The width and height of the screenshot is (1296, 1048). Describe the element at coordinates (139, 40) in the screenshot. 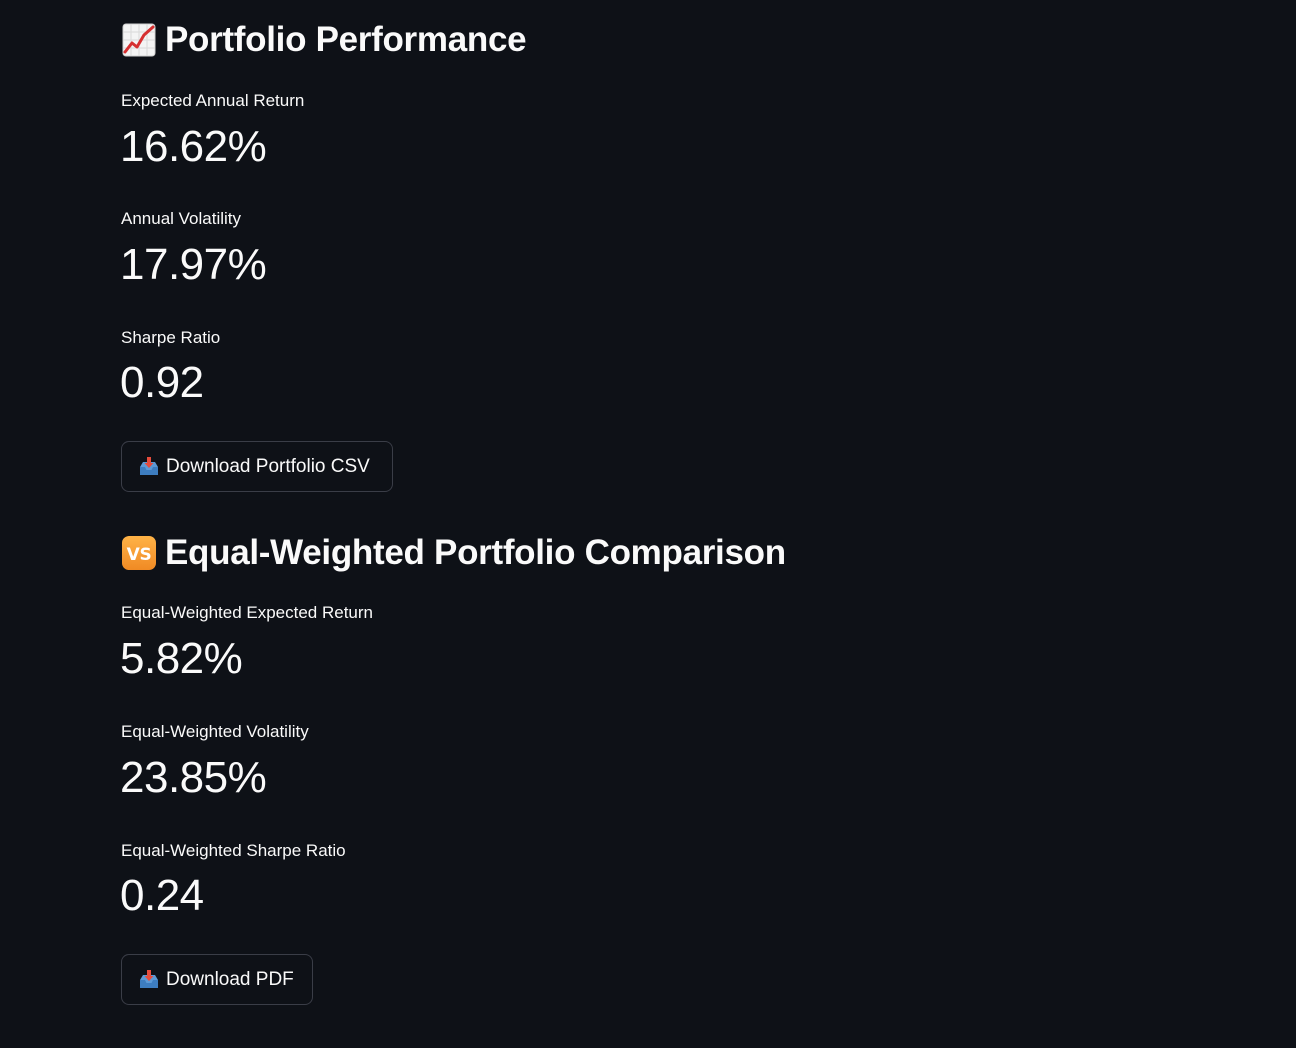

I see `chart-increasing-icon` at that location.